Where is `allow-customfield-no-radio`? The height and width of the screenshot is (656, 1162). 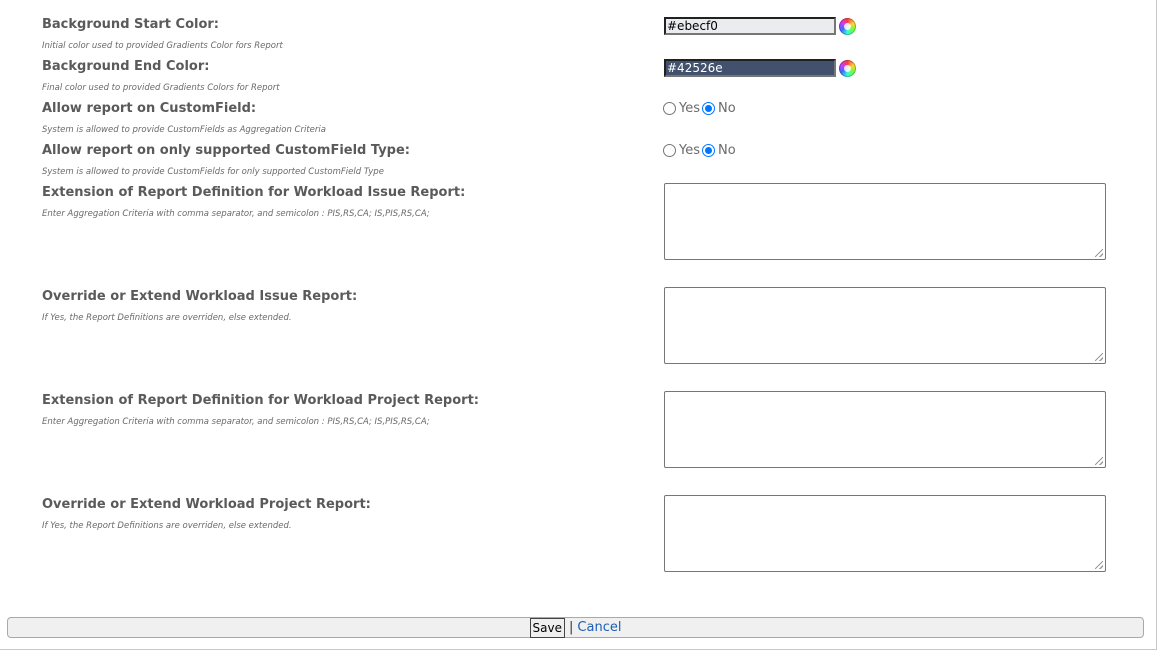
allow-customfield-no-radio is located at coordinates (708, 108).